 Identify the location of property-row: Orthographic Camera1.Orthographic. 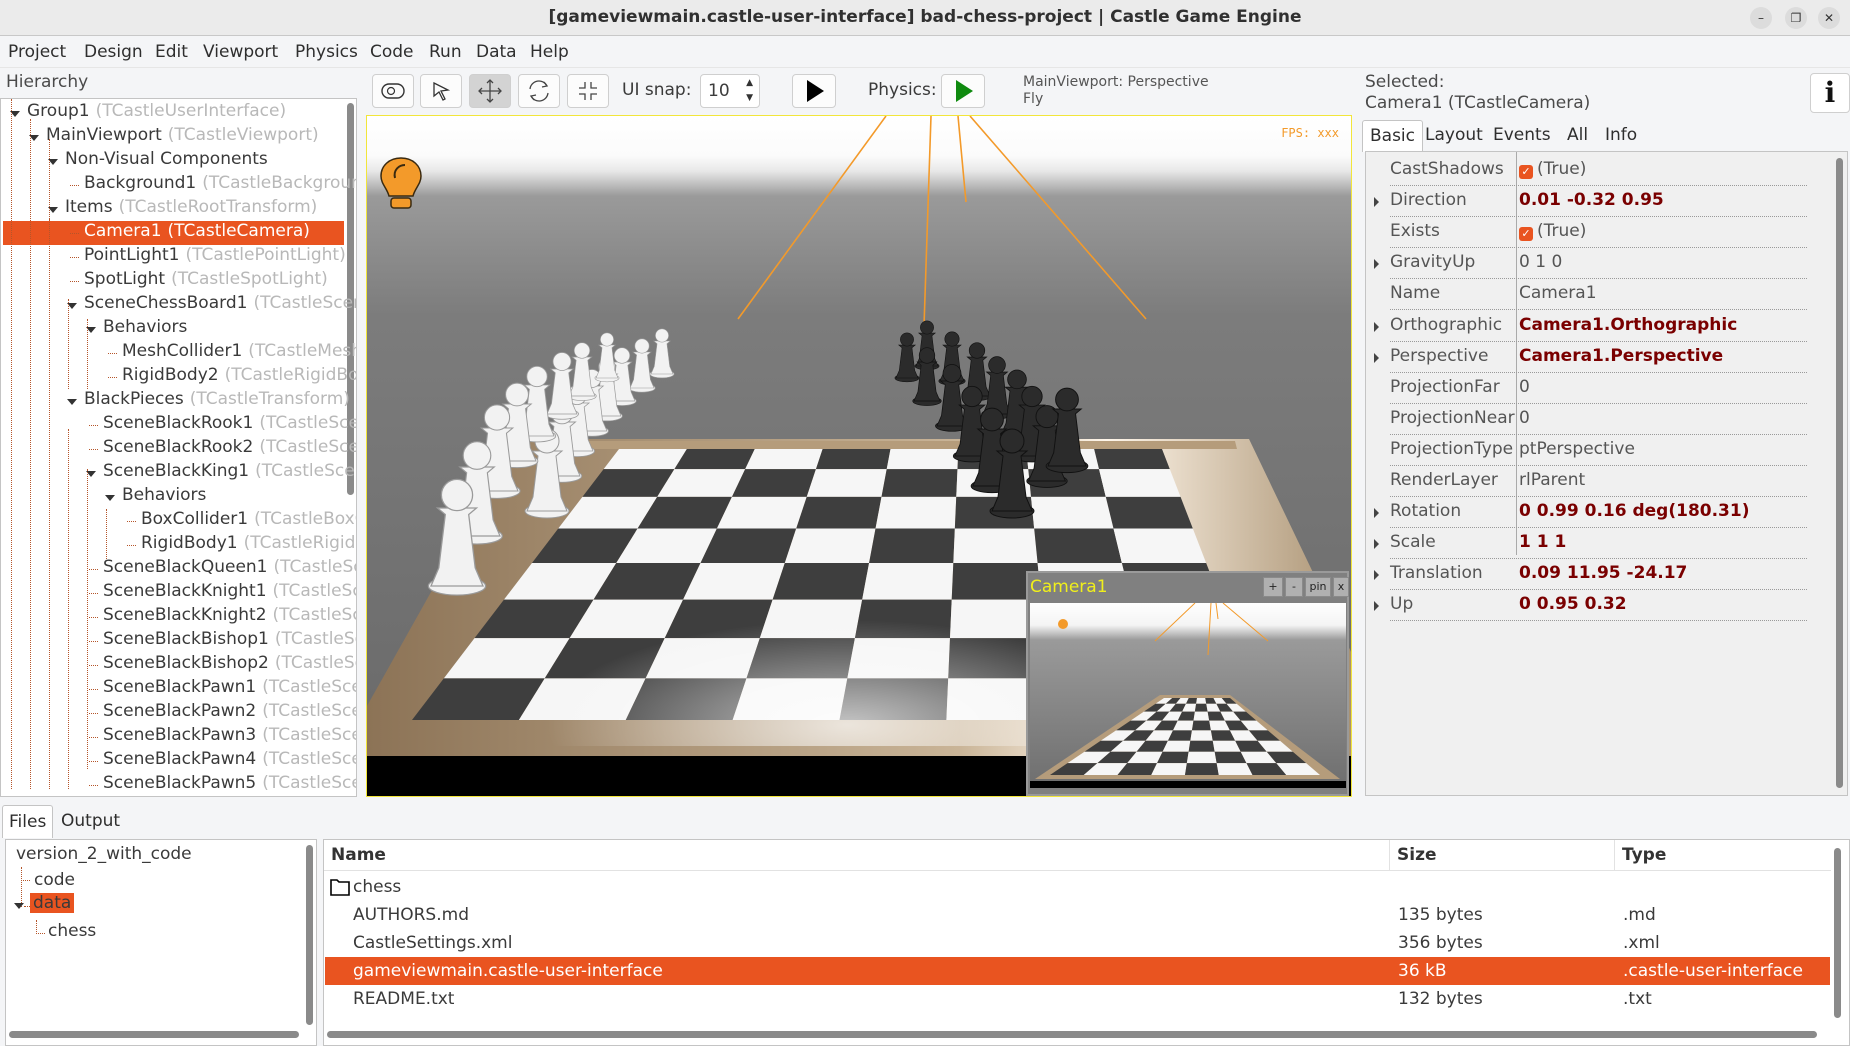
(1606, 326).